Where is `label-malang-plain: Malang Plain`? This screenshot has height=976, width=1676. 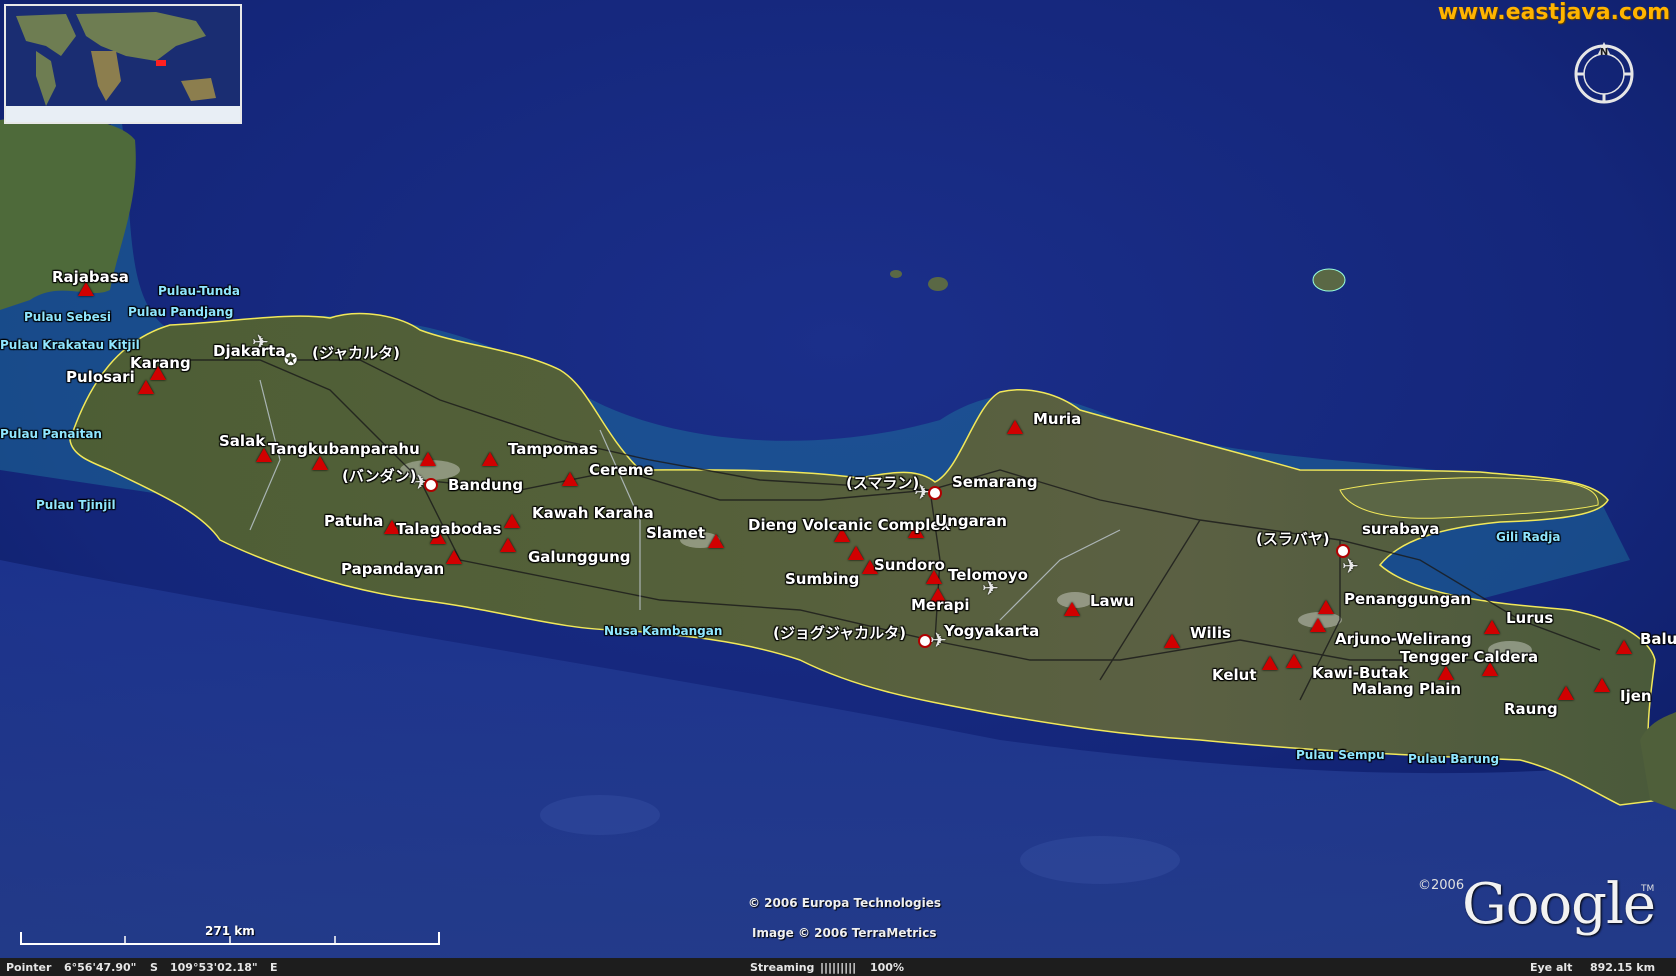
label-malang-plain: Malang Plain is located at coordinates (1407, 689).